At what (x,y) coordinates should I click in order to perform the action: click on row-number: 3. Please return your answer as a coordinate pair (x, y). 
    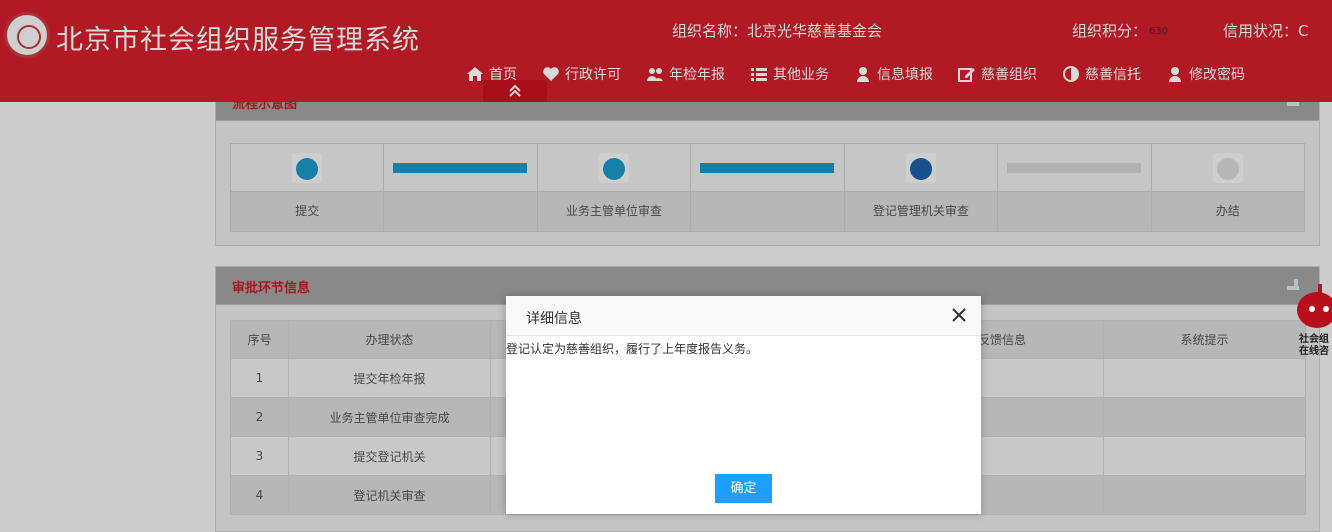
    Looking at the image, I should click on (259, 456).